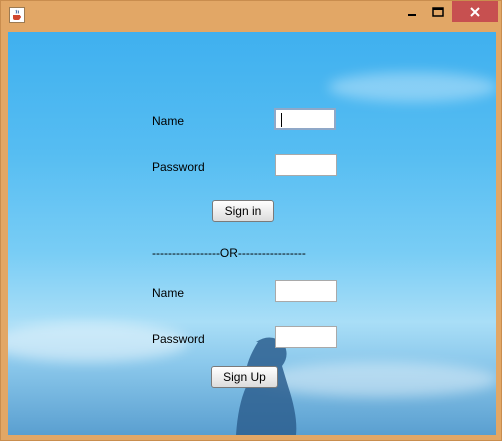 Image resolution: width=502 pixels, height=441 pixels. I want to click on text-caret, so click(281, 120).